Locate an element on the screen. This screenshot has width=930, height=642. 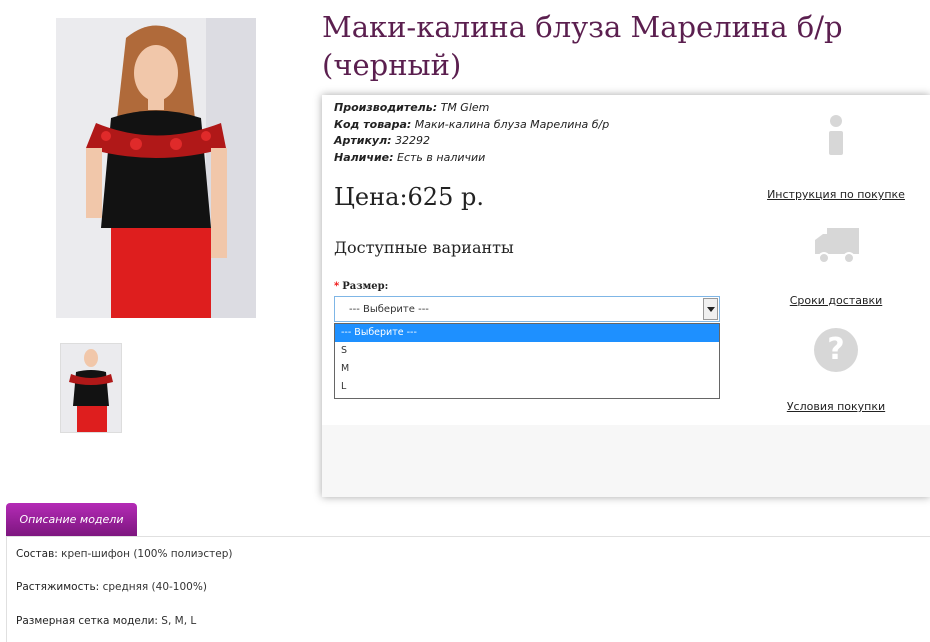
composition-value: креп-шифон (100% полиэстер) is located at coordinates (147, 554).